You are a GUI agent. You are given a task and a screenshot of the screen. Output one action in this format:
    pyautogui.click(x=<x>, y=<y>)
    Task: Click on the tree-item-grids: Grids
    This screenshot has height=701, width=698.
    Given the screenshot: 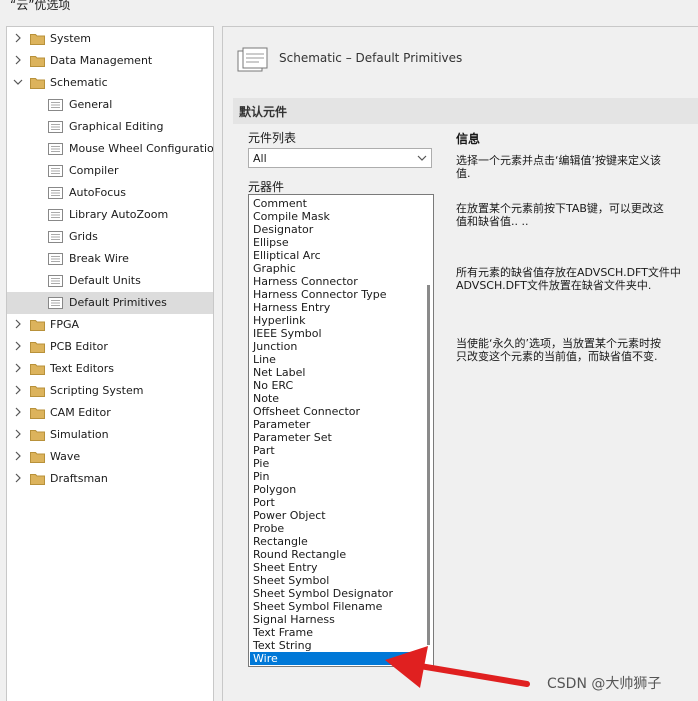 What is the action you would take?
    pyautogui.click(x=110, y=237)
    